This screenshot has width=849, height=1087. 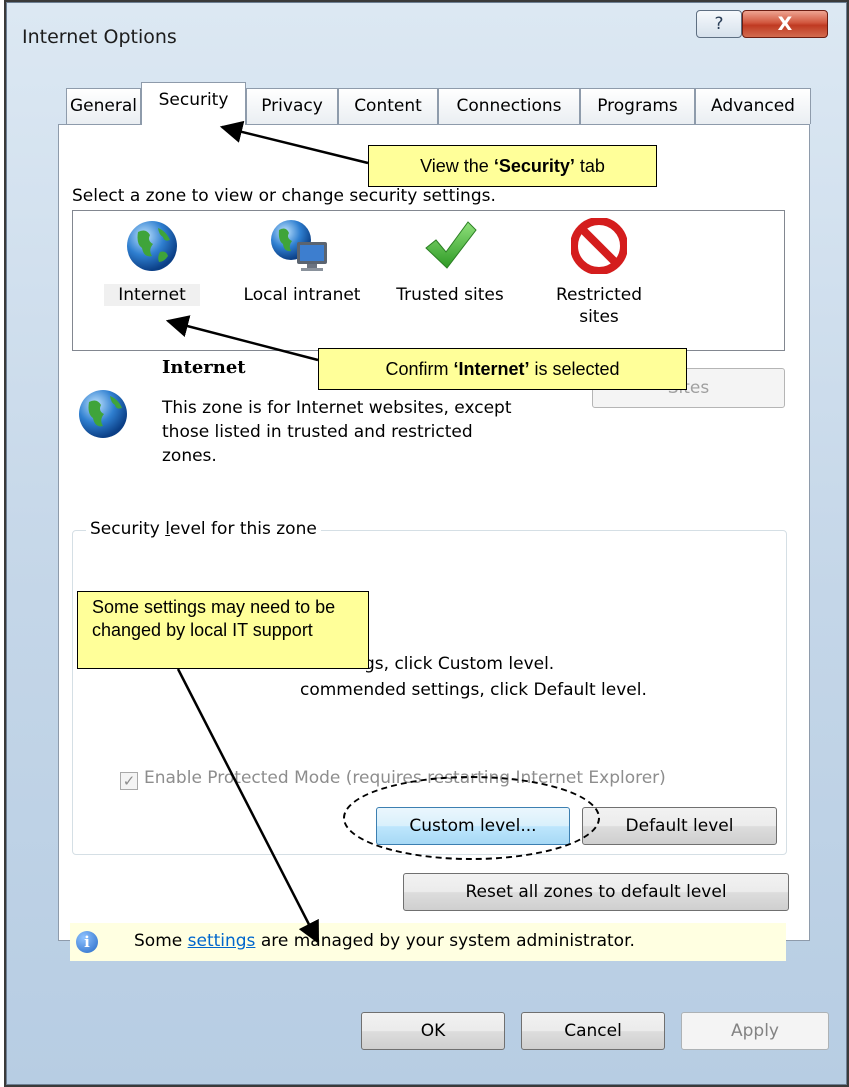 What do you see at coordinates (152, 295) in the screenshot?
I see `zone-label: Internet` at bounding box center [152, 295].